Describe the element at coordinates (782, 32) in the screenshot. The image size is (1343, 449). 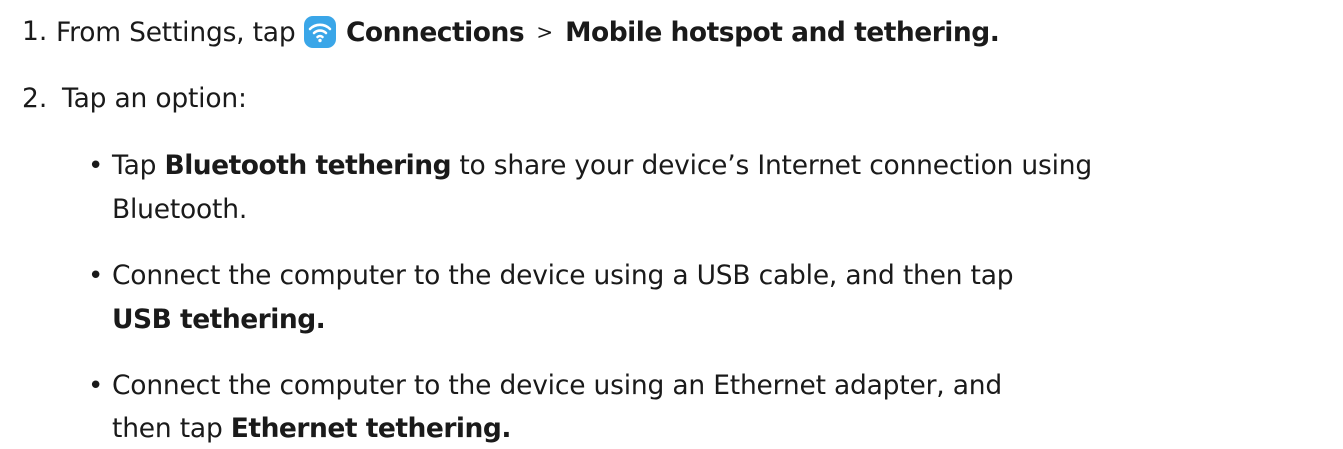
I see `step-1-path-mobile-hotspot: Mobile hotspot and tethering.` at that location.